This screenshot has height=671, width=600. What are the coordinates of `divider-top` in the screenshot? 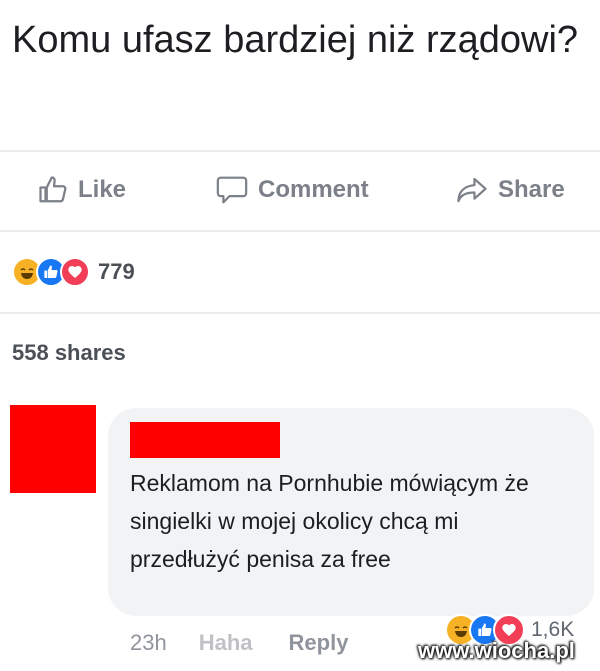 It's located at (300, 151).